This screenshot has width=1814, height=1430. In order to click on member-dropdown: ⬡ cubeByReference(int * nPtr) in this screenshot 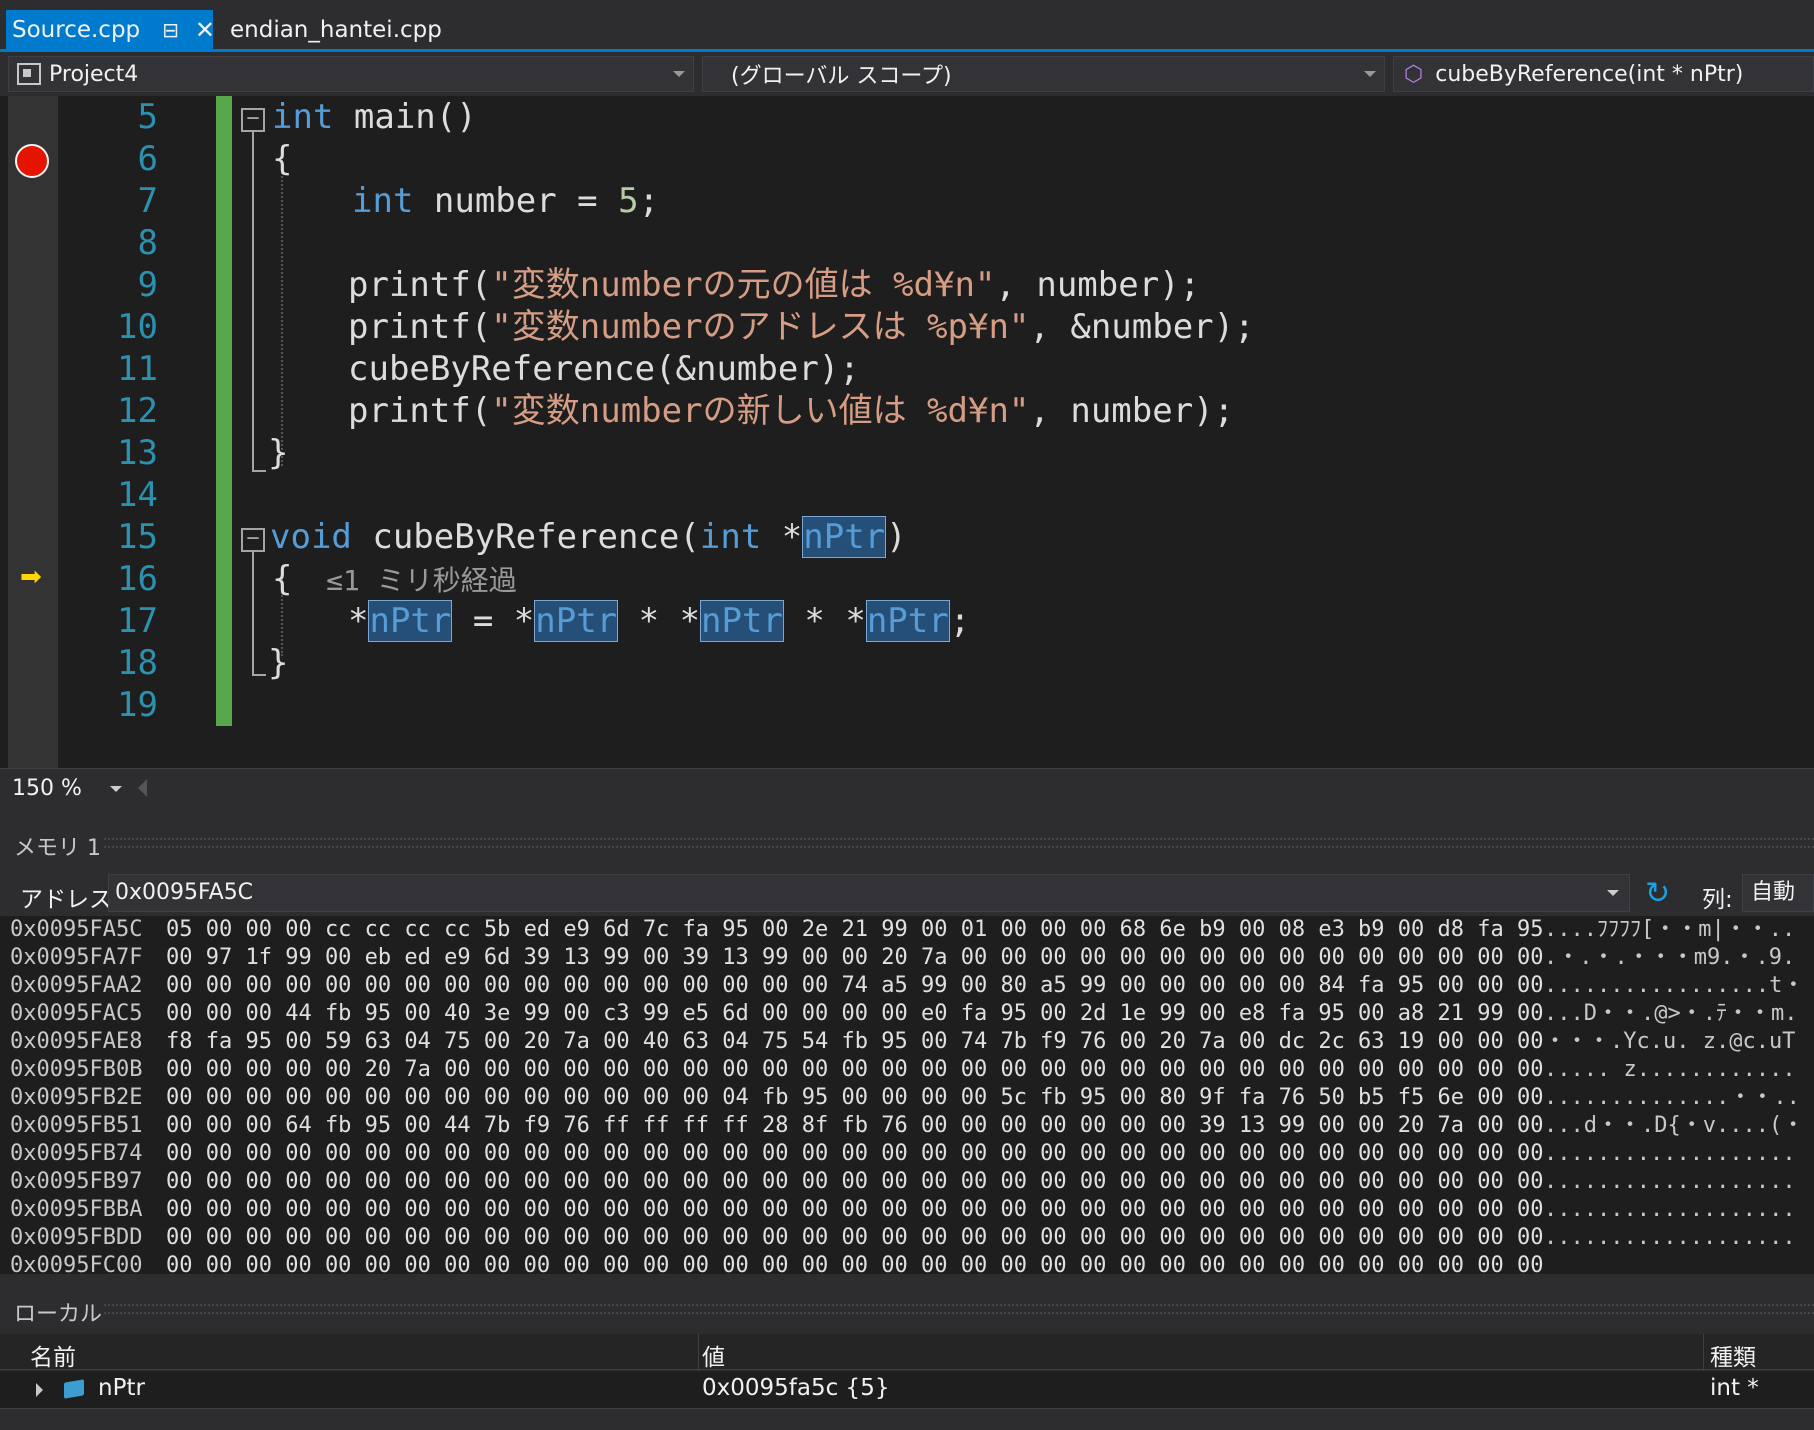, I will do `click(1603, 74)`.